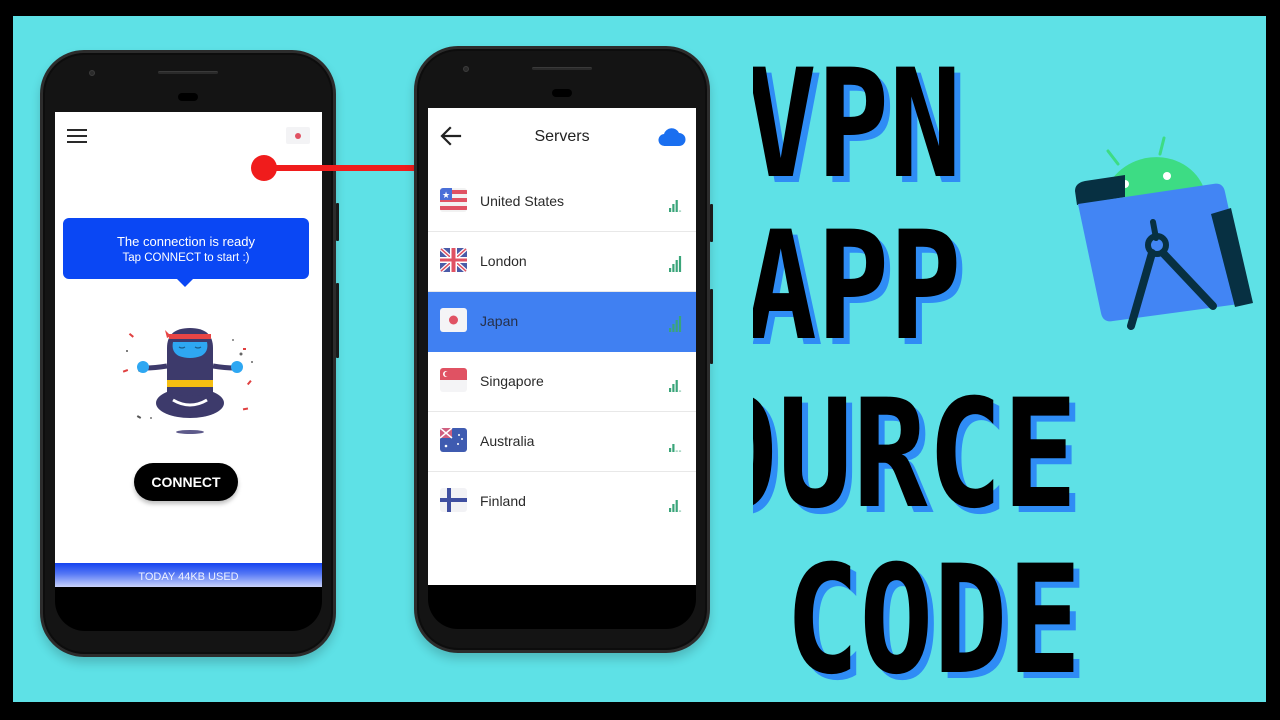  Describe the element at coordinates (190, 336) in the screenshot. I see `ninja-headband` at that location.